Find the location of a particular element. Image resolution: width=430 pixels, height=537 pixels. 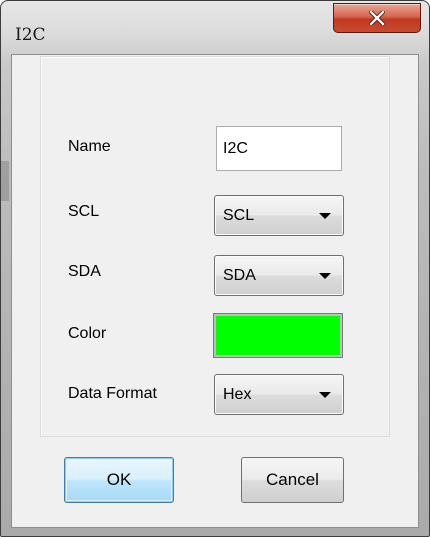

close-button is located at coordinates (377, 18).